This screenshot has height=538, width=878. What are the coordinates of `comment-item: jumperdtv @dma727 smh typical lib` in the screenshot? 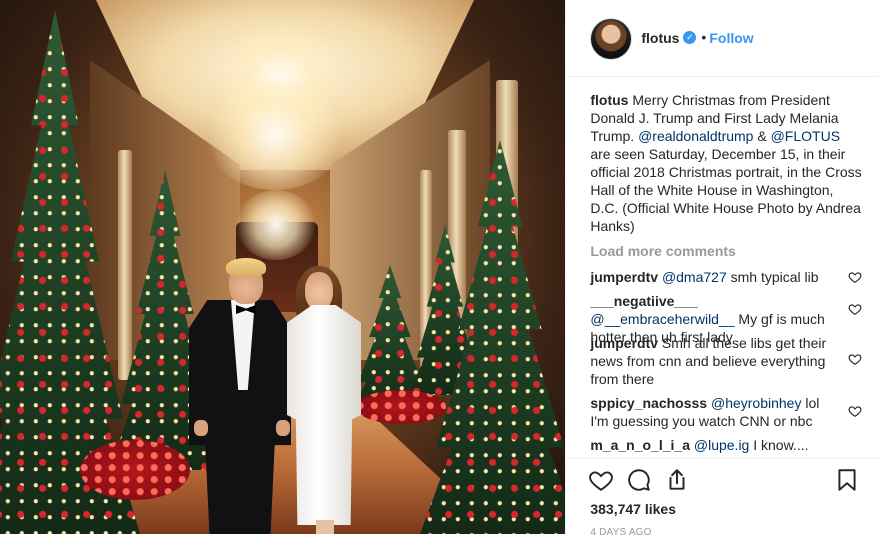 It's located at (715, 277).